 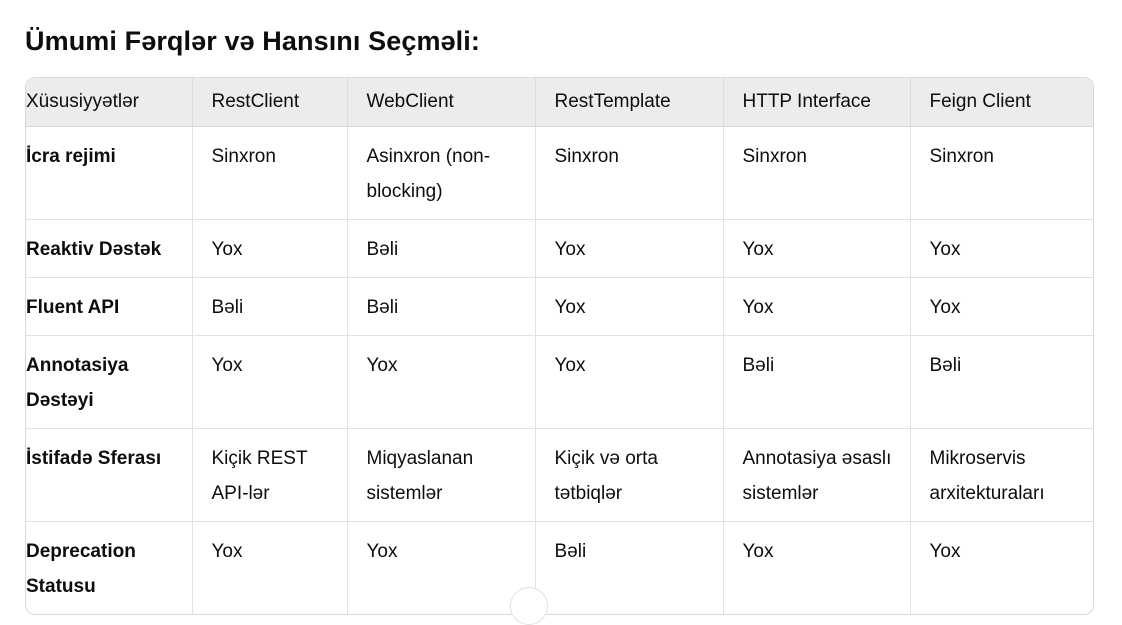 I want to click on header-cell: WebClient, so click(x=440, y=102).